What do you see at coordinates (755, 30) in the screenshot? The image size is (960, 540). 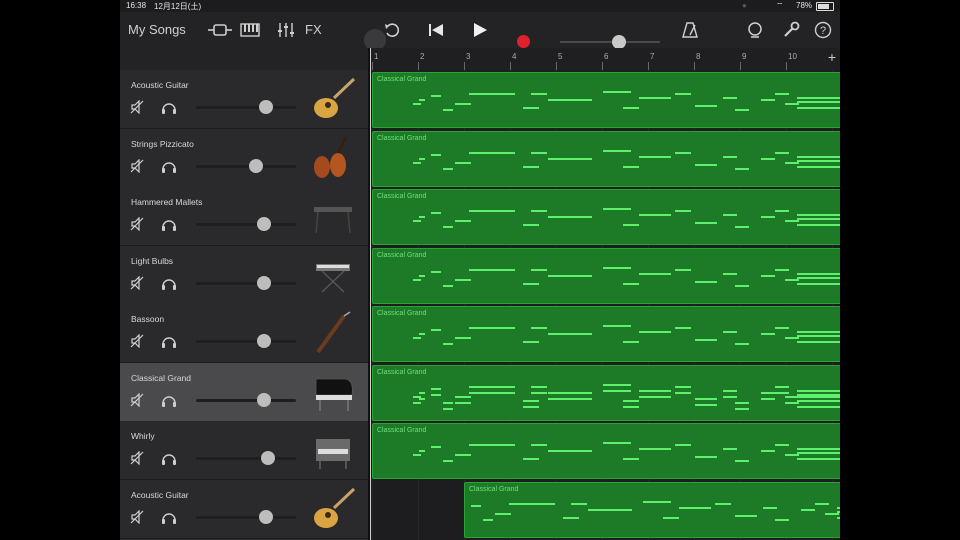 I see `loop-browser-icon` at bounding box center [755, 30].